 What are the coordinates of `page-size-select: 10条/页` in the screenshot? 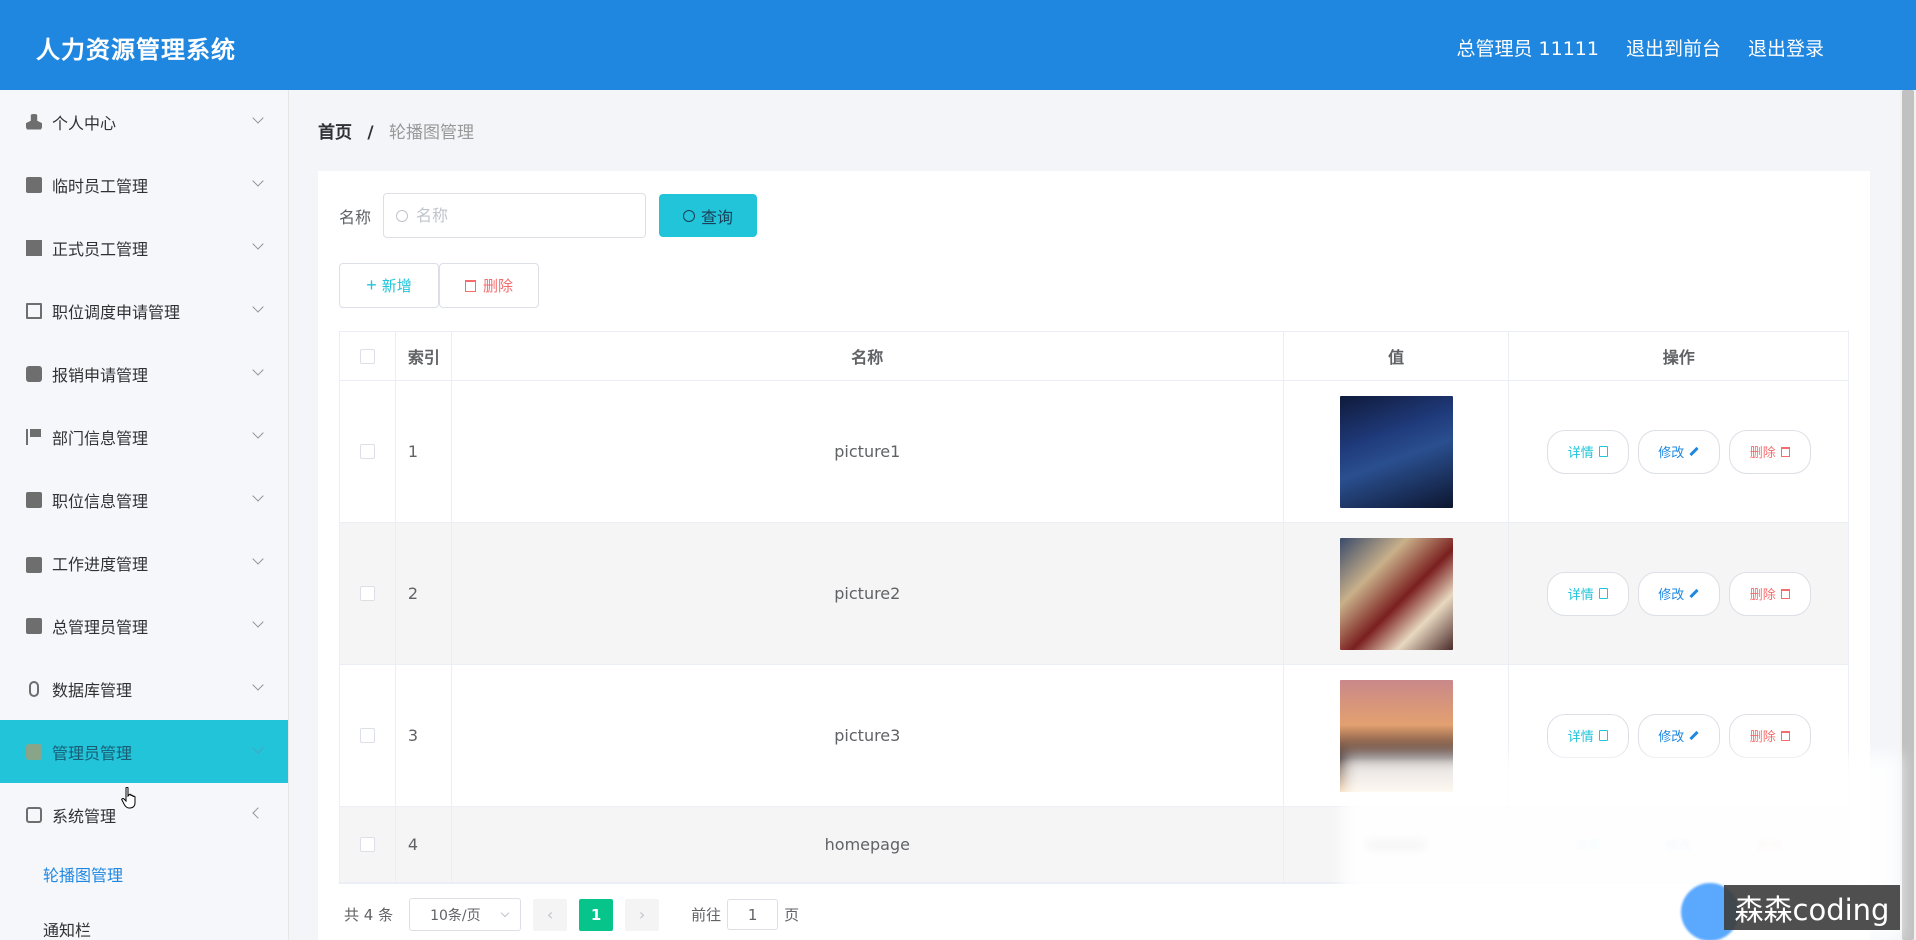 It's located at (465, 914).